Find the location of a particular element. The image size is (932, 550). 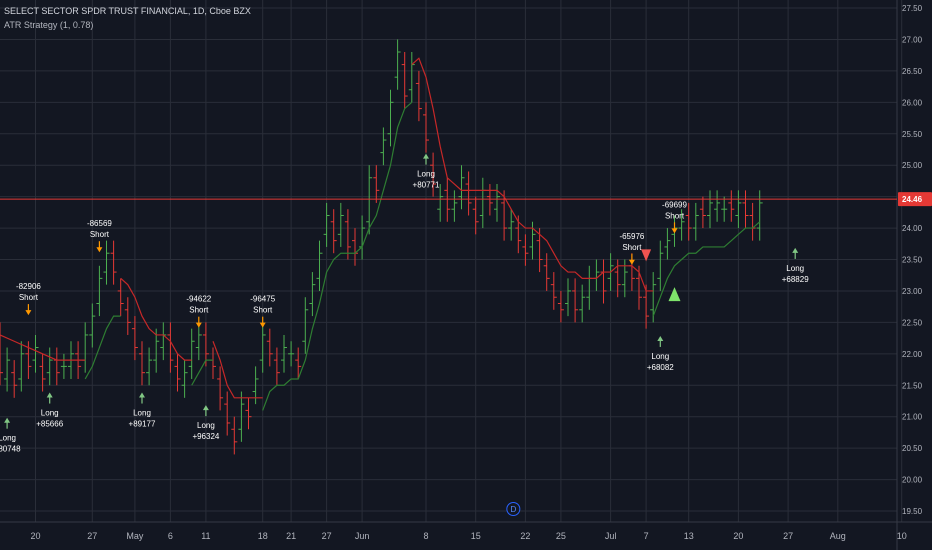

time-tick-label: 6 is located at coordinates (170, 536).